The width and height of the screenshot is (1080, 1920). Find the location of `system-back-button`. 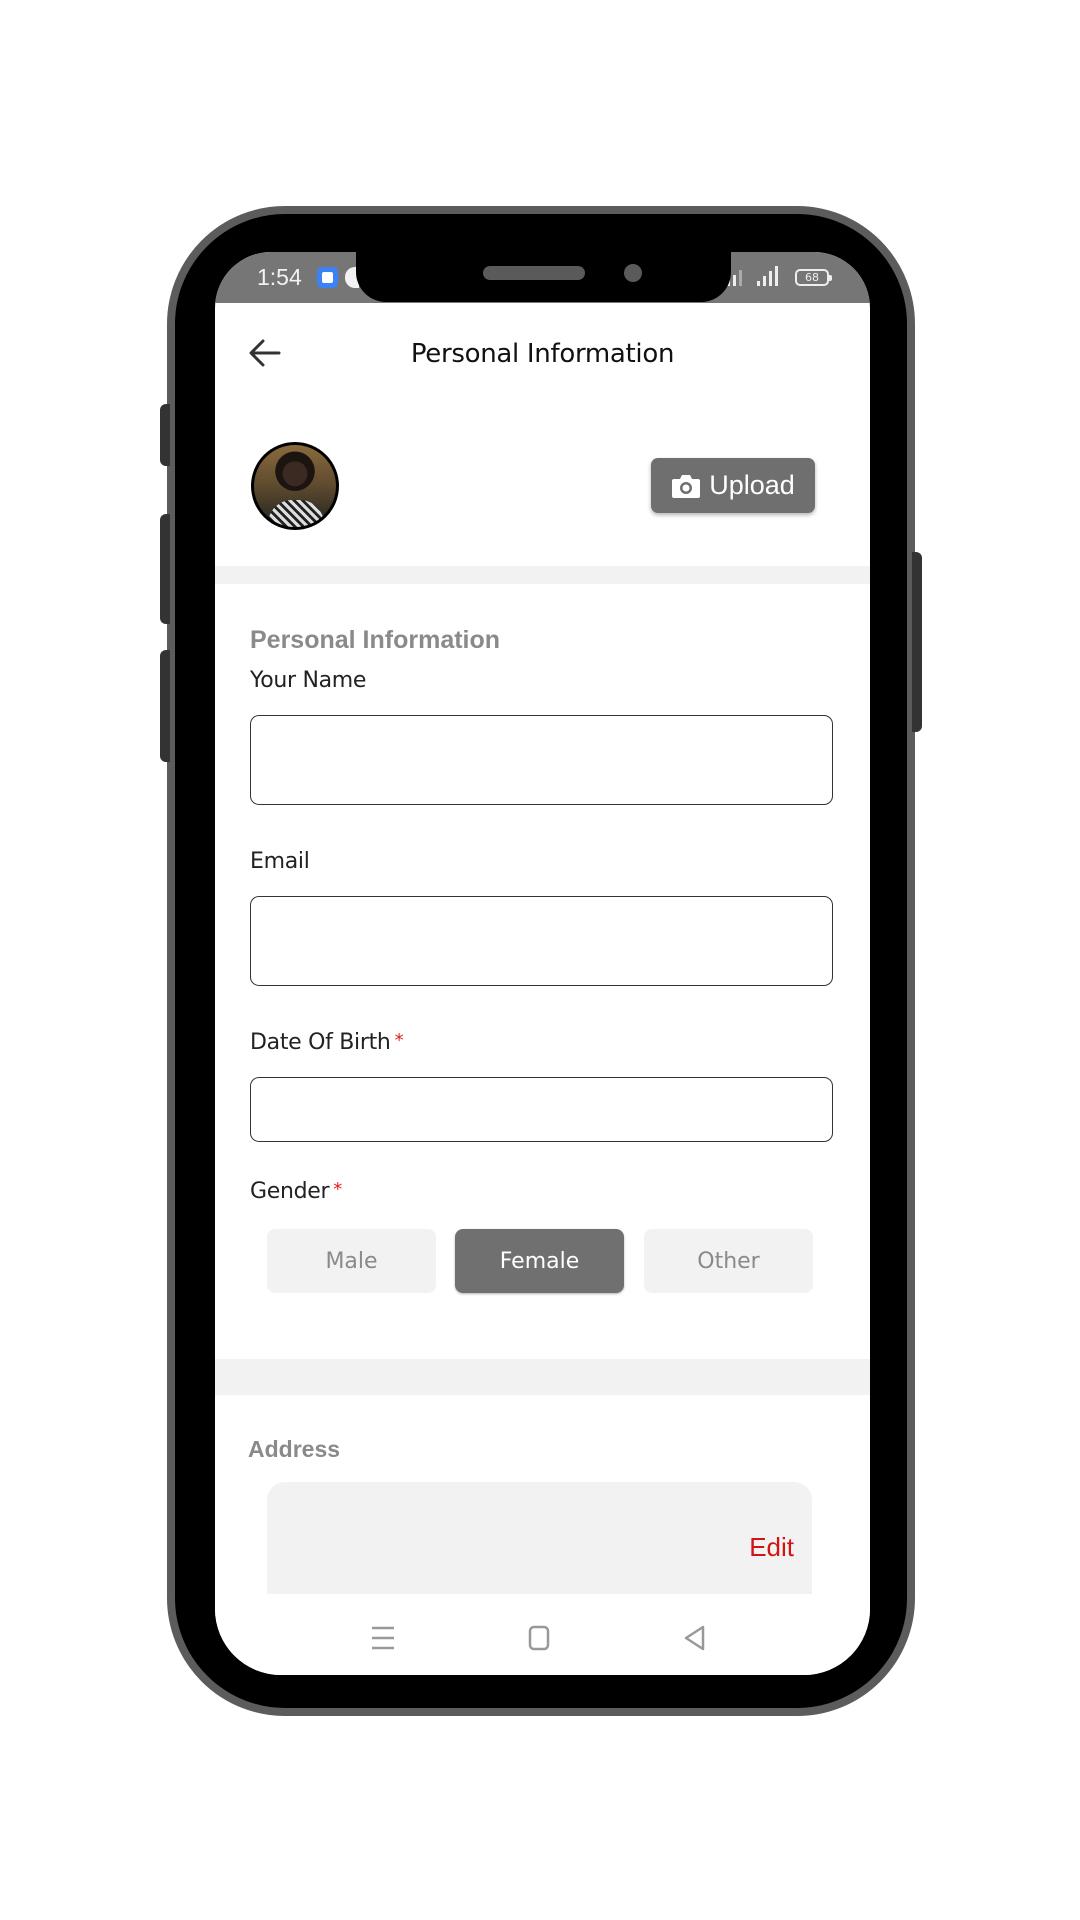

system-back-button is located at coordinates (695, 1638).